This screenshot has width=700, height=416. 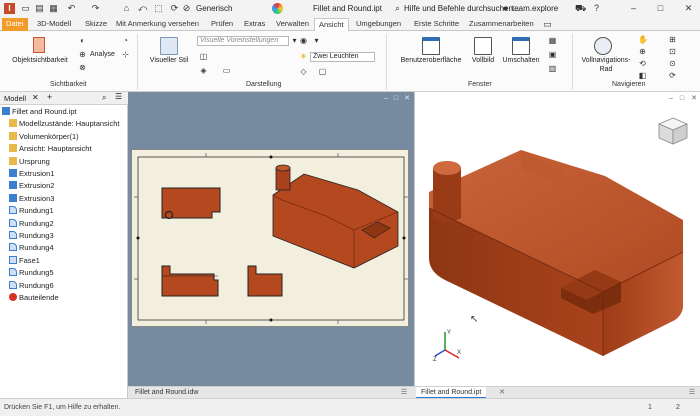 I want to click on chevron-down-icon: ▾, so click(x=294, y=40).